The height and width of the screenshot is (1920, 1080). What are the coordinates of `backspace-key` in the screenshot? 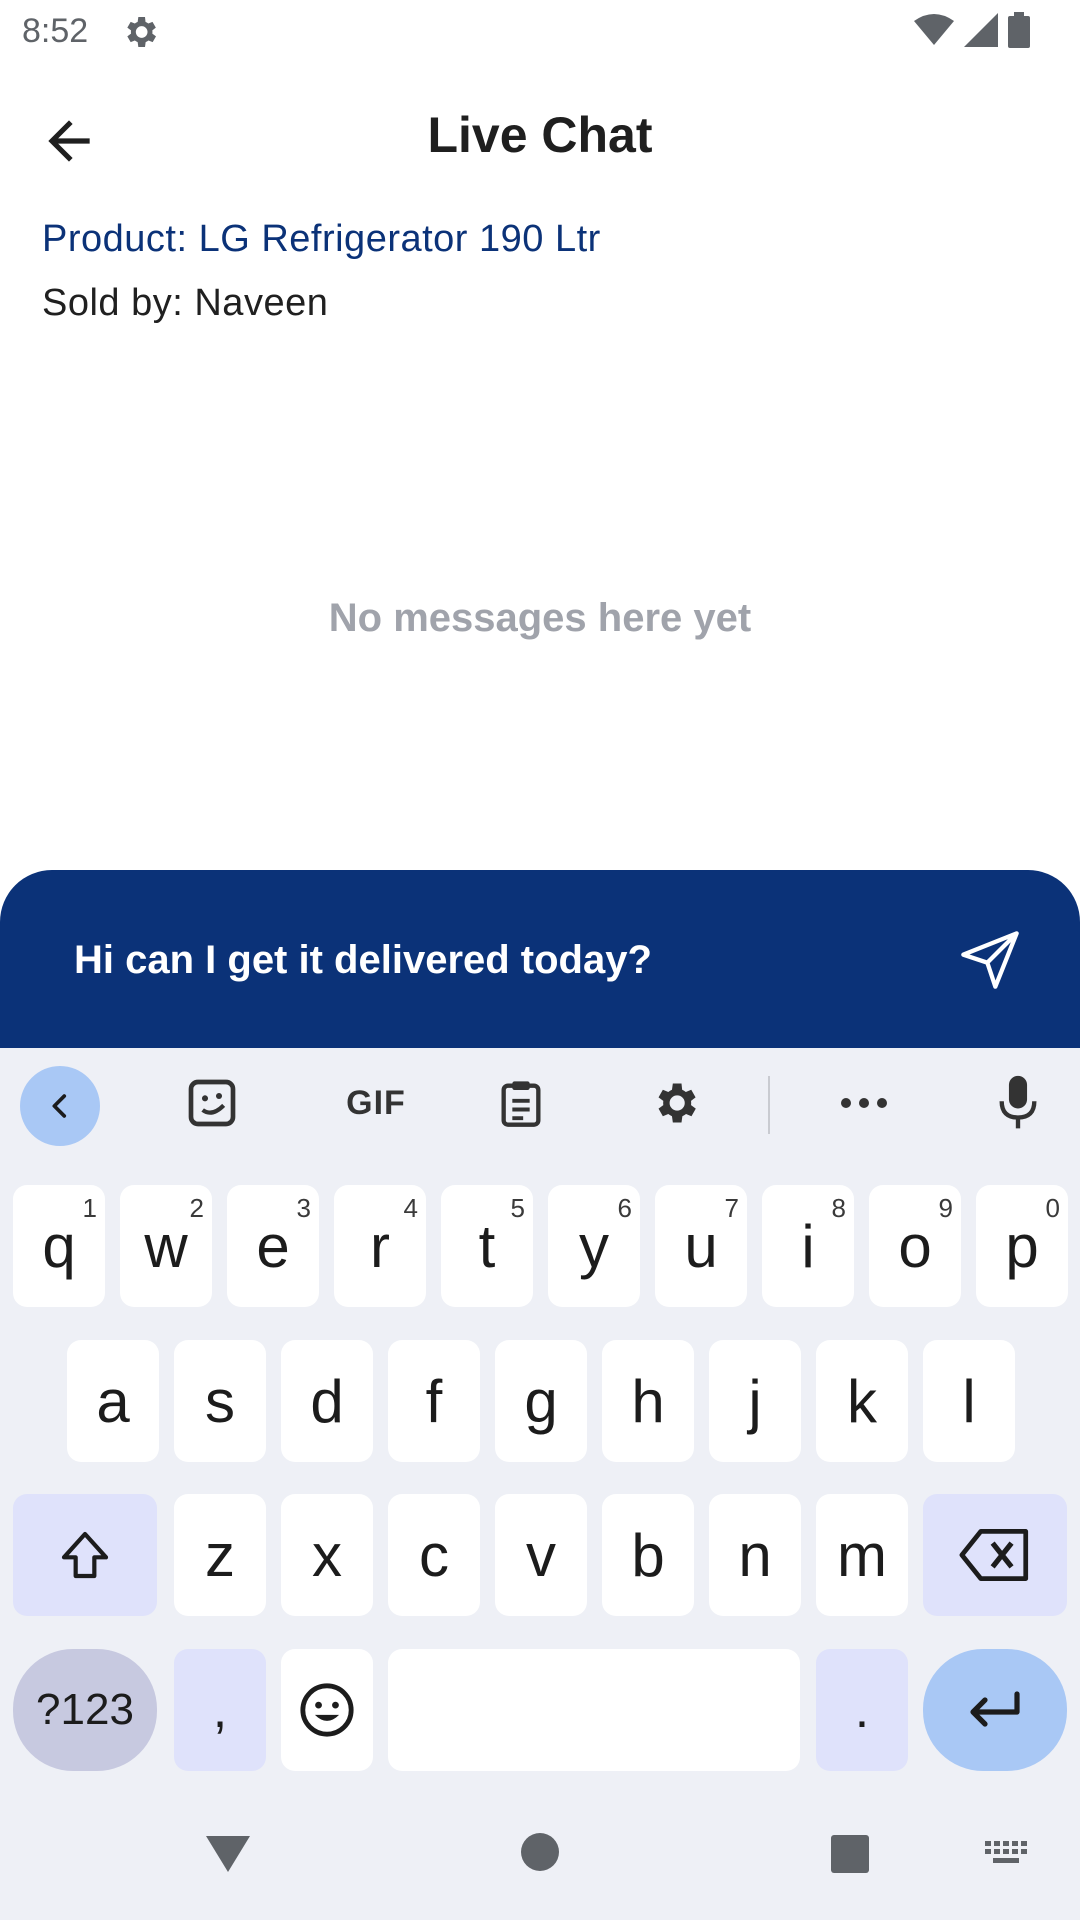 It's located at (995, 1555).